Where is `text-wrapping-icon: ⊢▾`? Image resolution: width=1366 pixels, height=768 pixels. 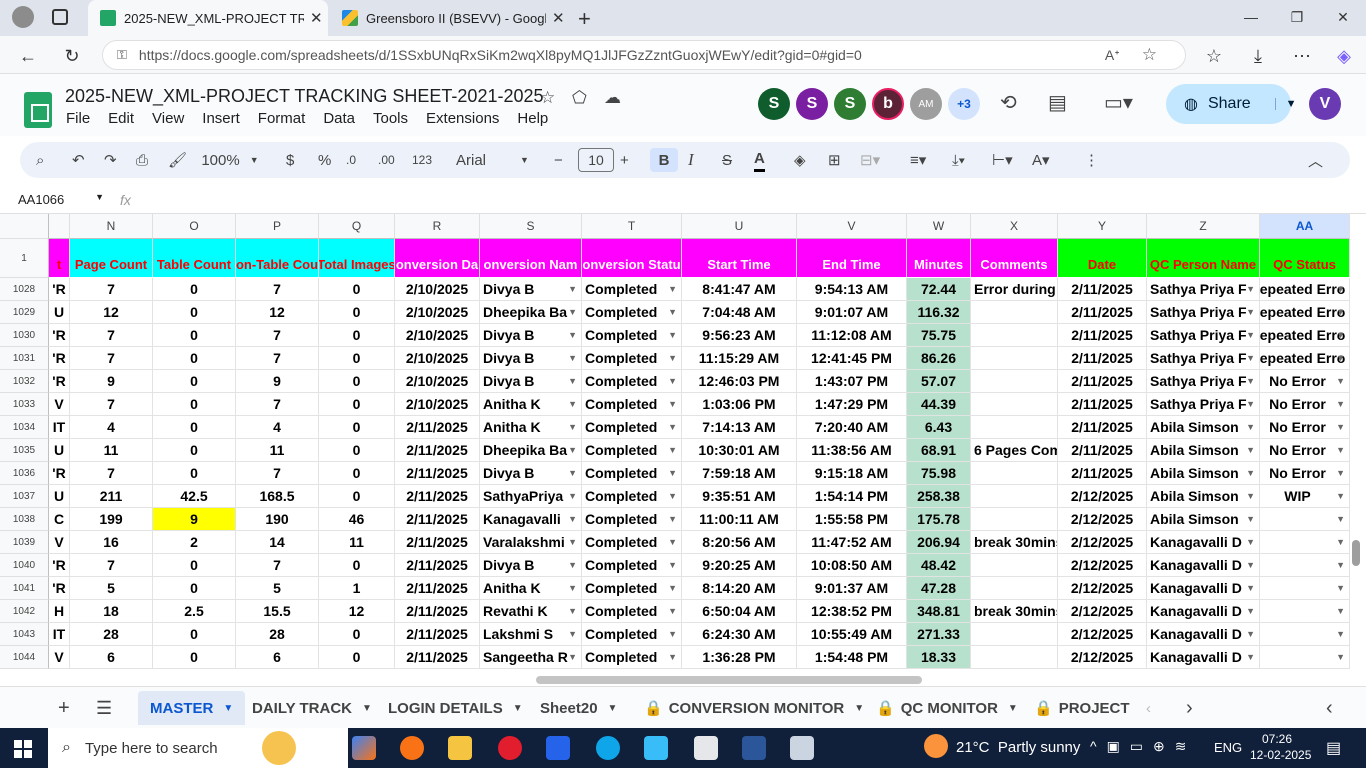
text-wrapping-icon: ⊢▾ is located at coordinates (1002, 160).